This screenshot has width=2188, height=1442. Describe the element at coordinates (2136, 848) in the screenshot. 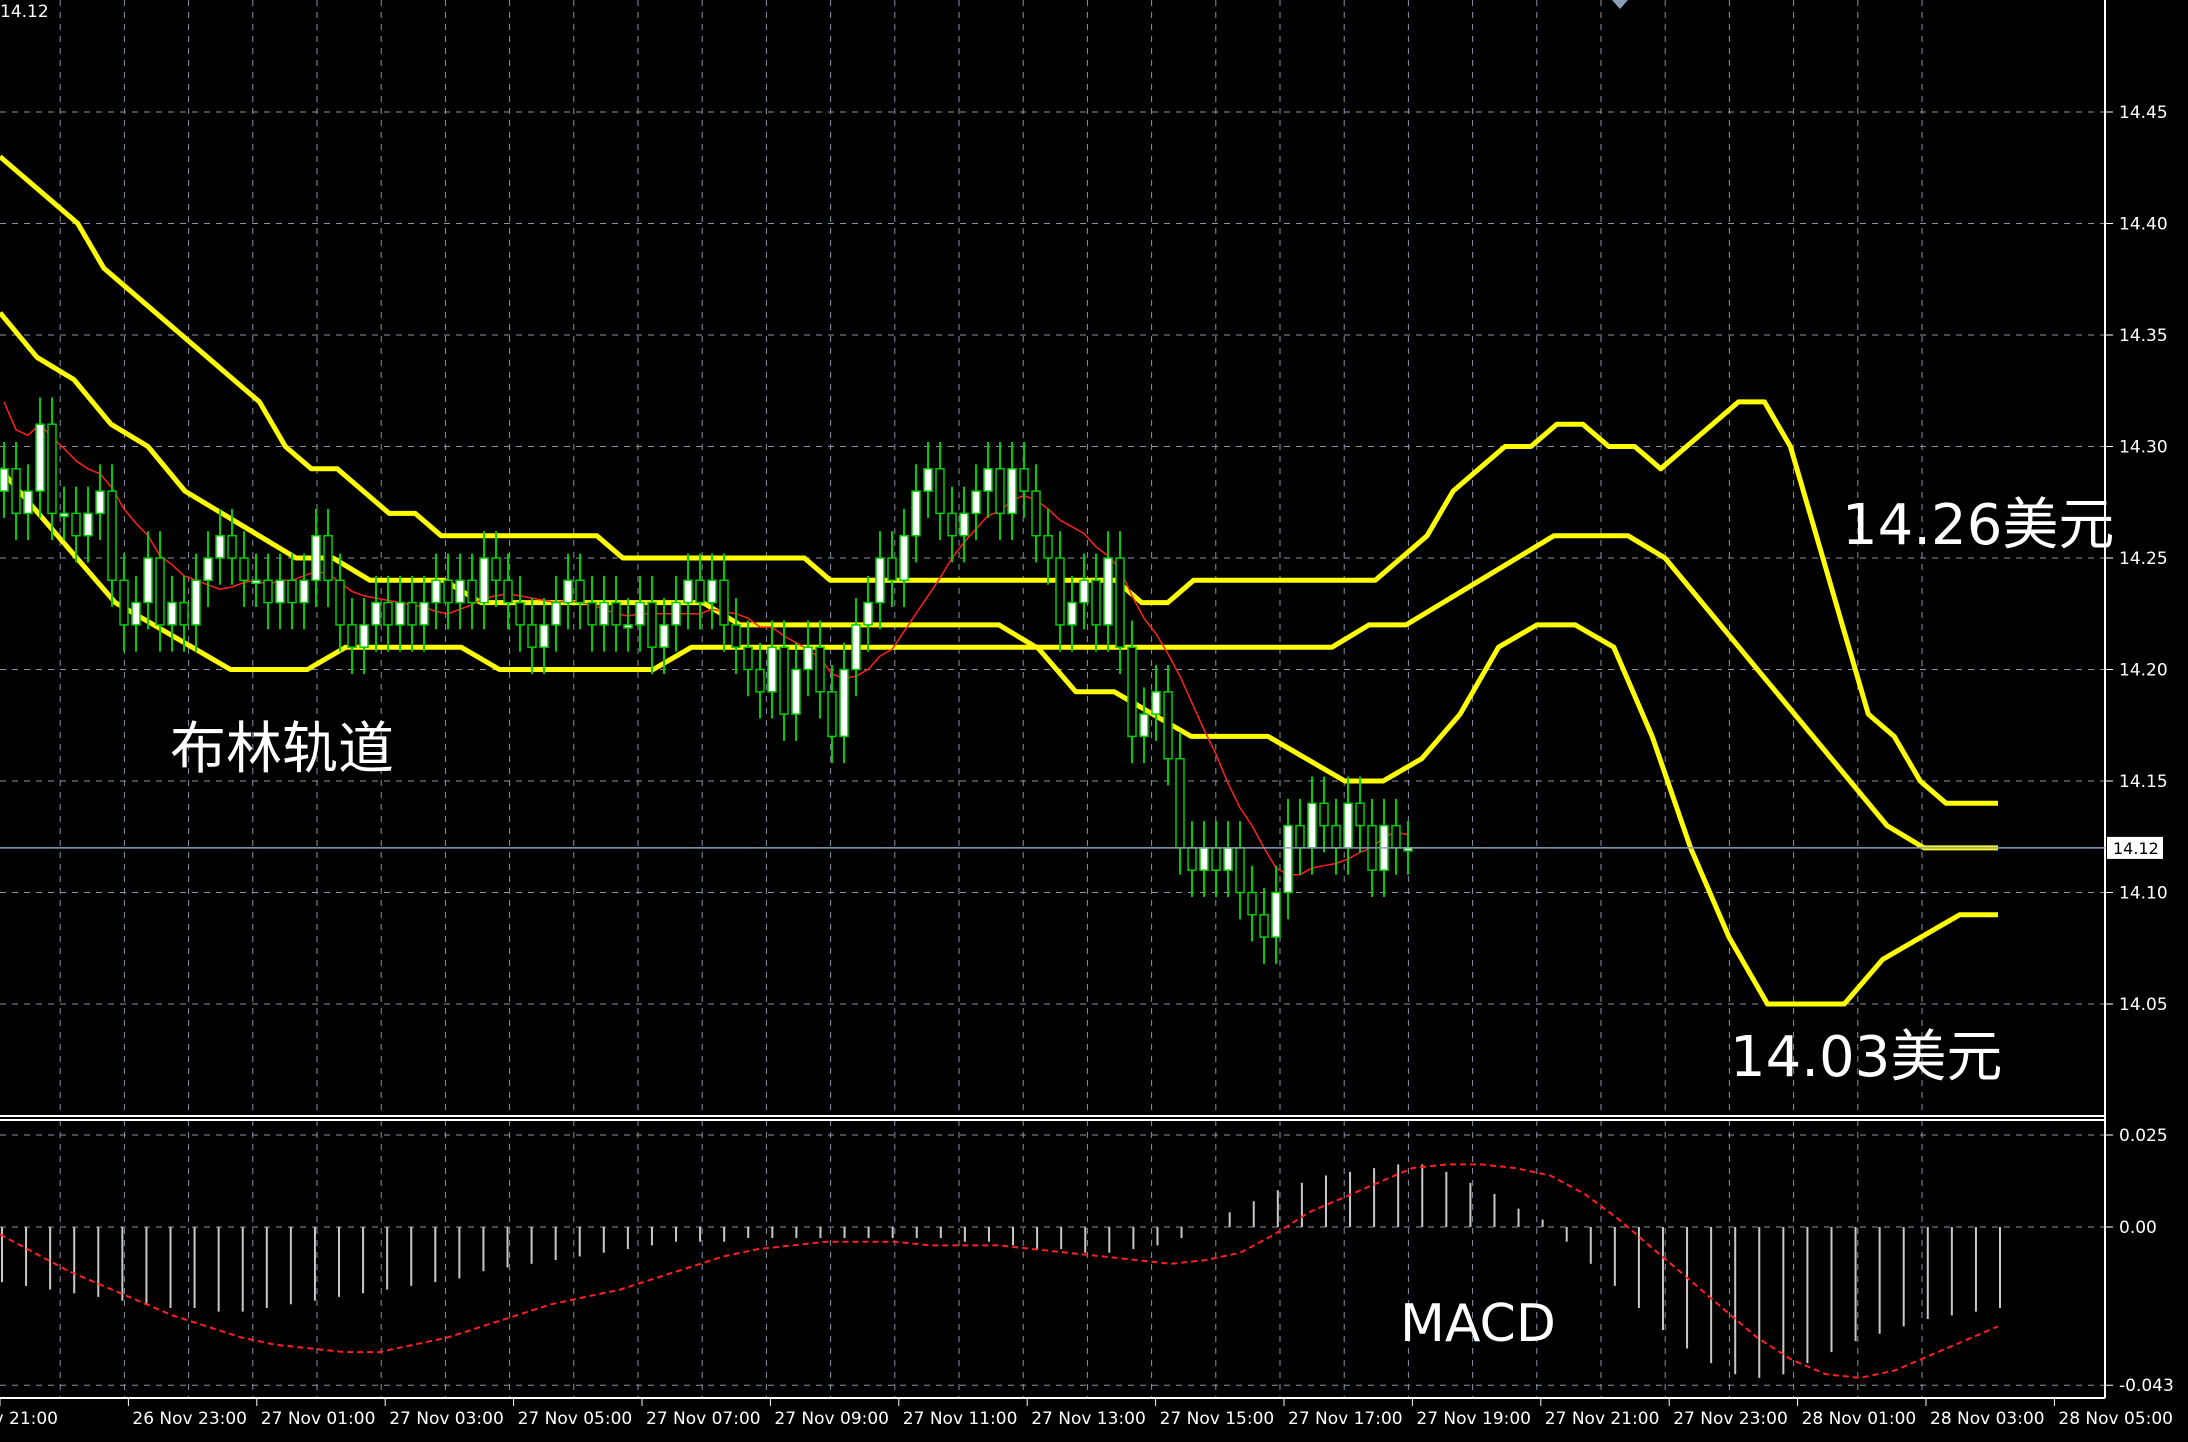

I see `current-price-tag-label: 14.12` at that location.